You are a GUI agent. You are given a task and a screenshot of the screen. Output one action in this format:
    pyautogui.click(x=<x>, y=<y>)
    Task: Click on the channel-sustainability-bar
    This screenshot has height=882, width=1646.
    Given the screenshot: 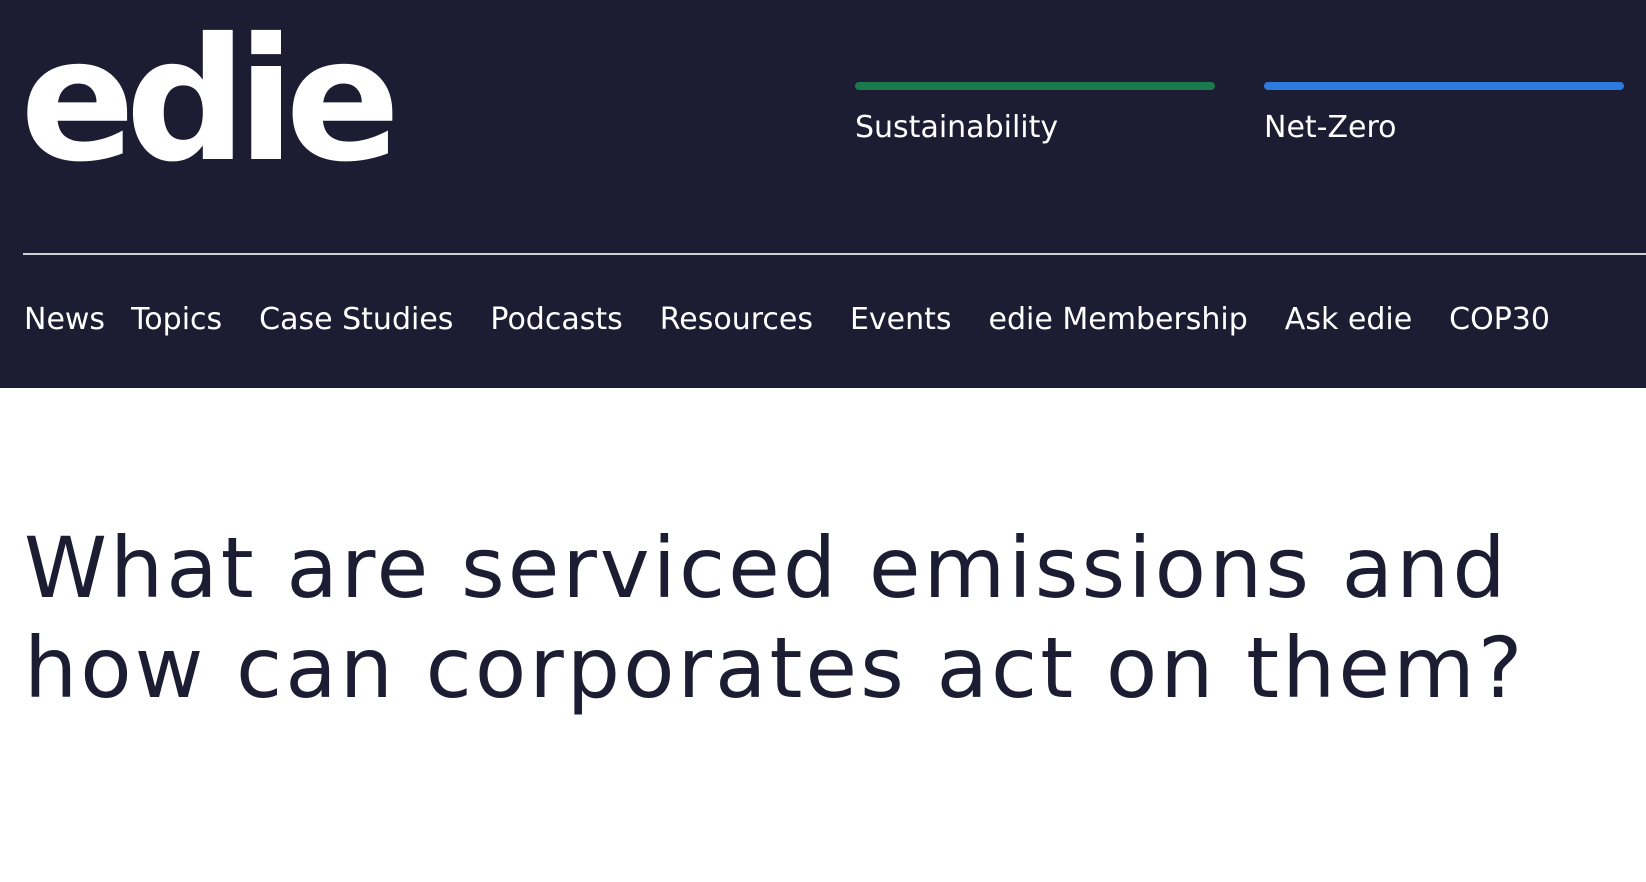 What is the action you would take?
    pyautogui.click(x=1035, y=86)
    